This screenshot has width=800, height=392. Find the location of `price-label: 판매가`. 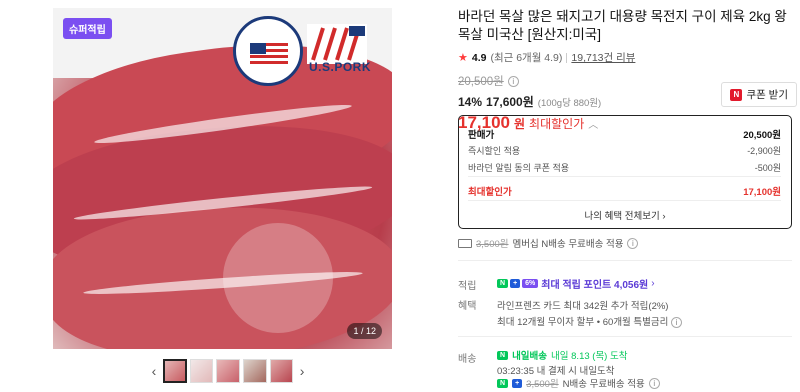

price-label: 판매가 is located at coordinates (481, 135).